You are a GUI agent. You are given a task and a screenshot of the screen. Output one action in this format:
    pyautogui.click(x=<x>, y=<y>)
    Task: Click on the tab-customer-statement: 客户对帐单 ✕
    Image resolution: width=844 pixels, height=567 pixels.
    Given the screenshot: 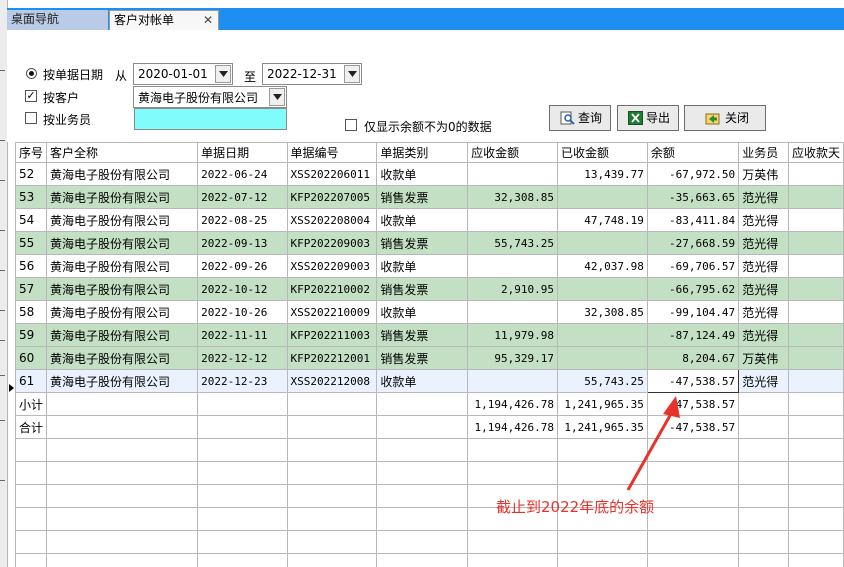 What is the action you would take?
    pyautogui.click(x=164, y=20)
    